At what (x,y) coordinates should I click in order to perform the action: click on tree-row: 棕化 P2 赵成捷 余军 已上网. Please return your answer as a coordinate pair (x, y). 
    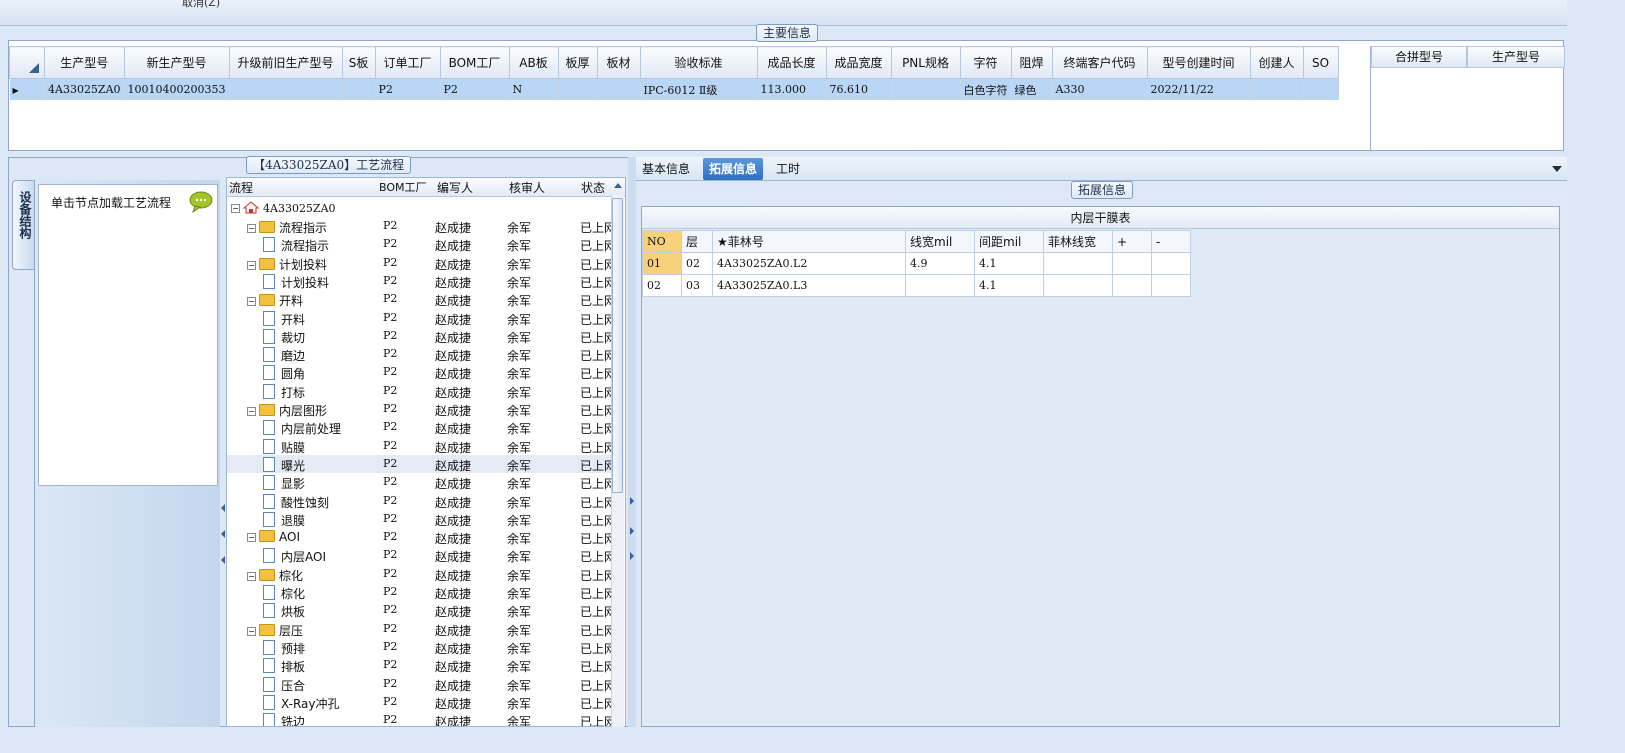
    Looking at the image, I should click on (421, 592).